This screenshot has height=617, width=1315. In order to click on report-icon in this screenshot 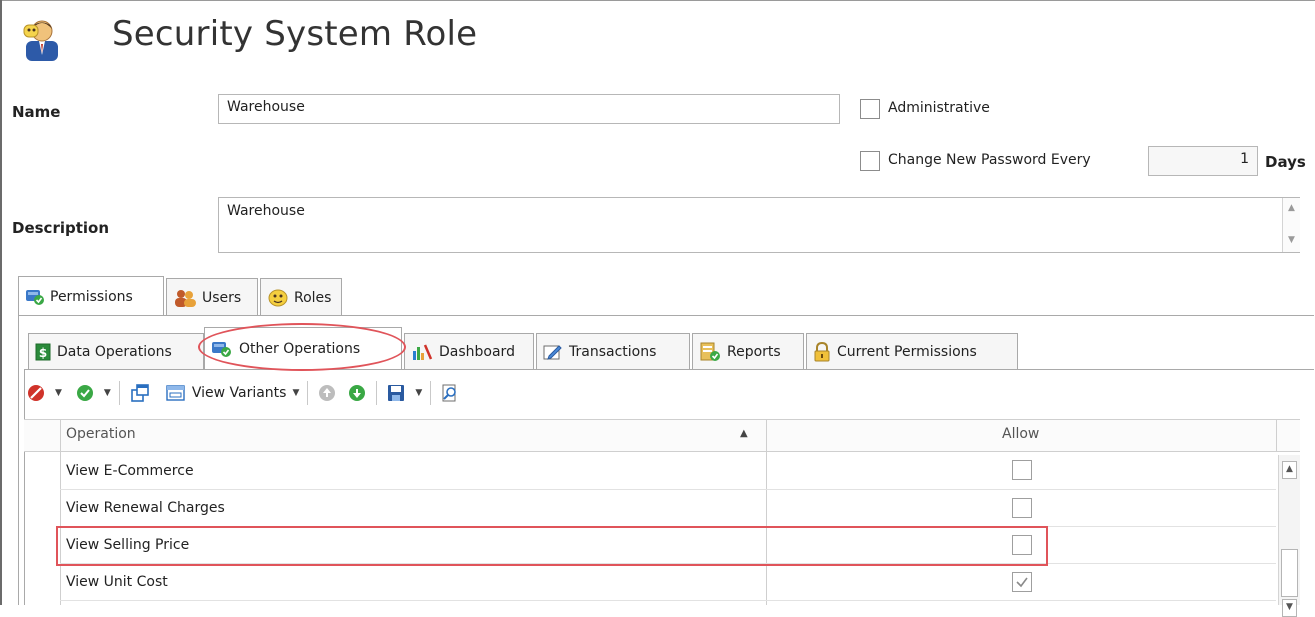, I will do `click(710, 351)`.